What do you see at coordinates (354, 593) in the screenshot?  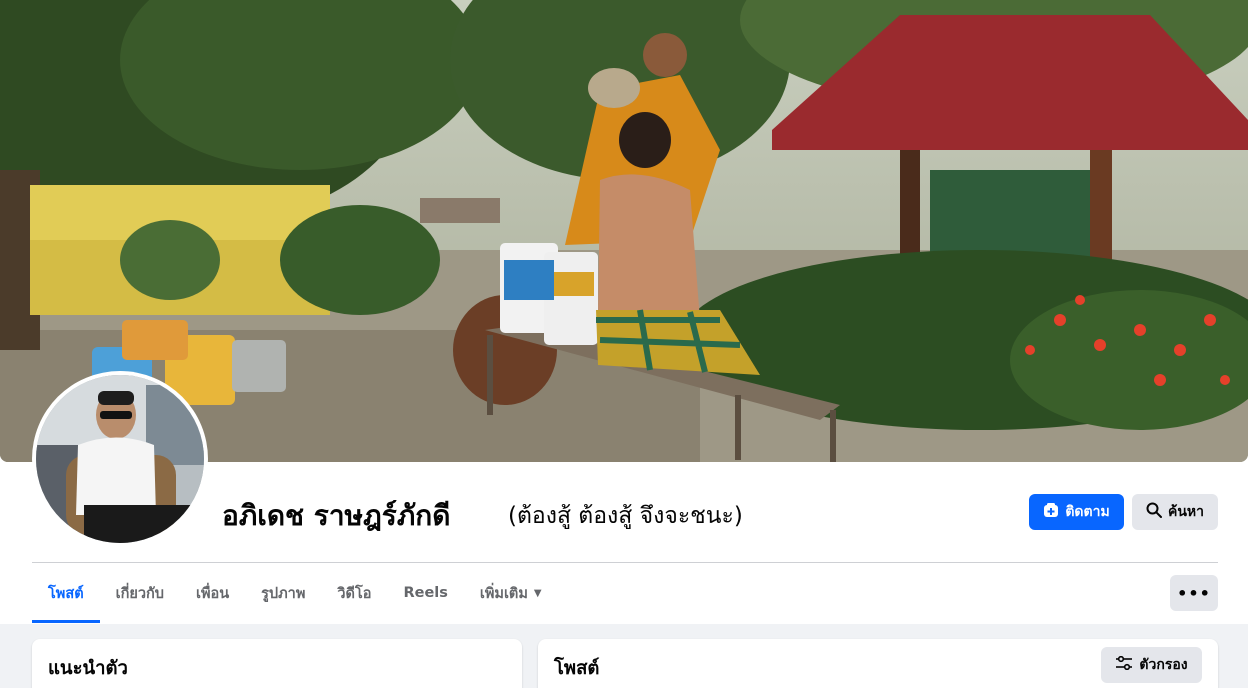 I see `tab-videos: วิดีโอ` at bounding box center [354, 593].